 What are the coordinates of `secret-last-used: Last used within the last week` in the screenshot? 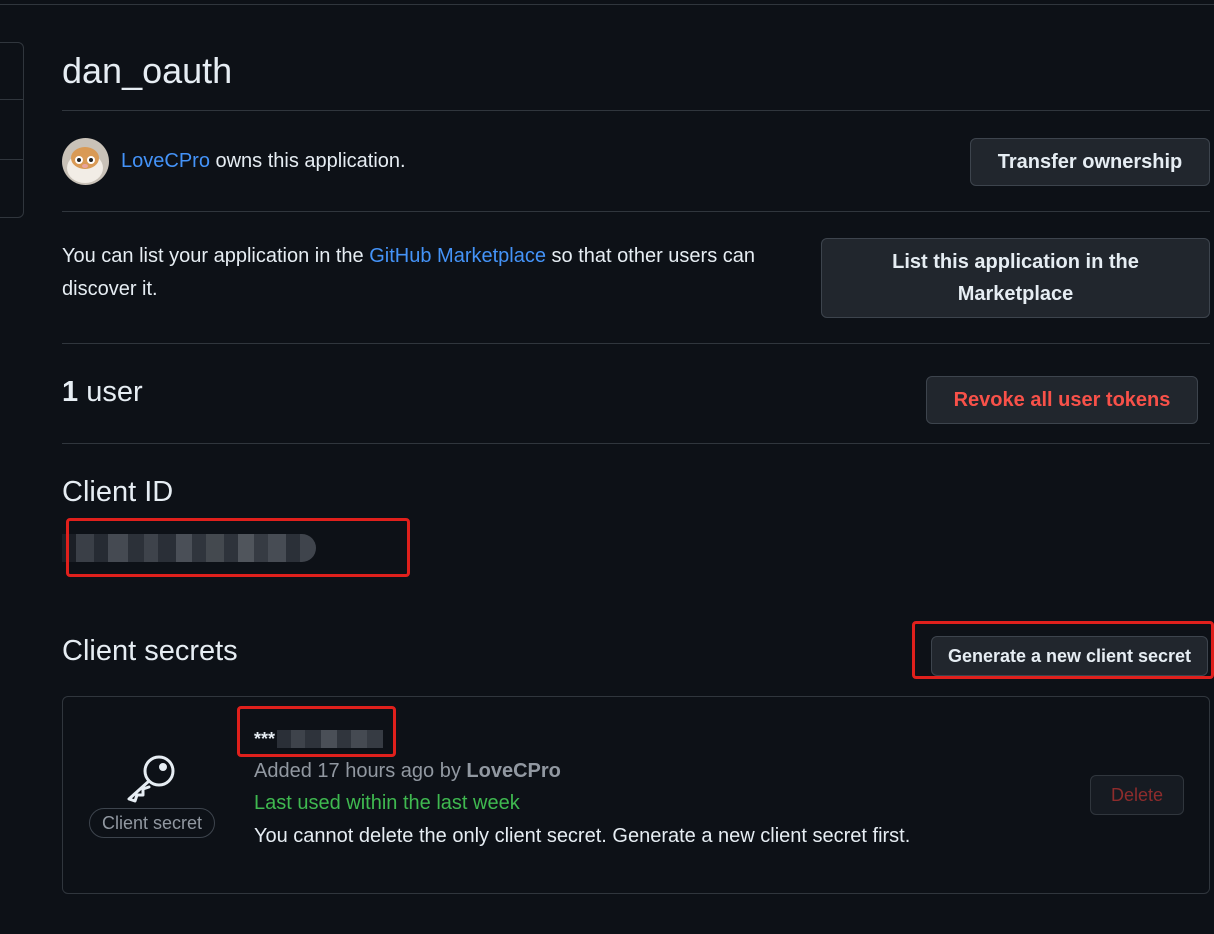 It's located at (387, 803).